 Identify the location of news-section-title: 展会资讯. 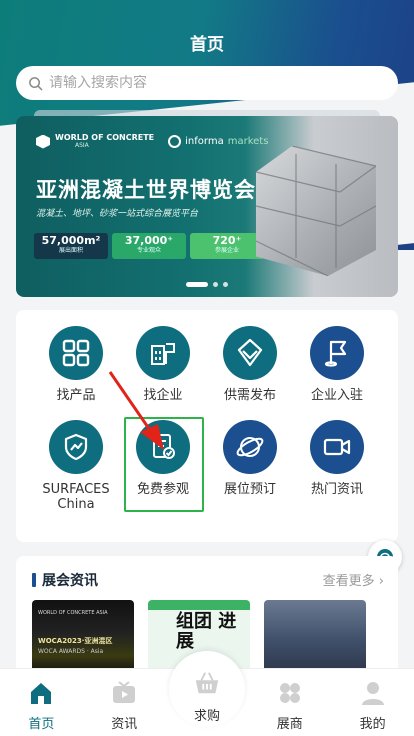
(70, 581).